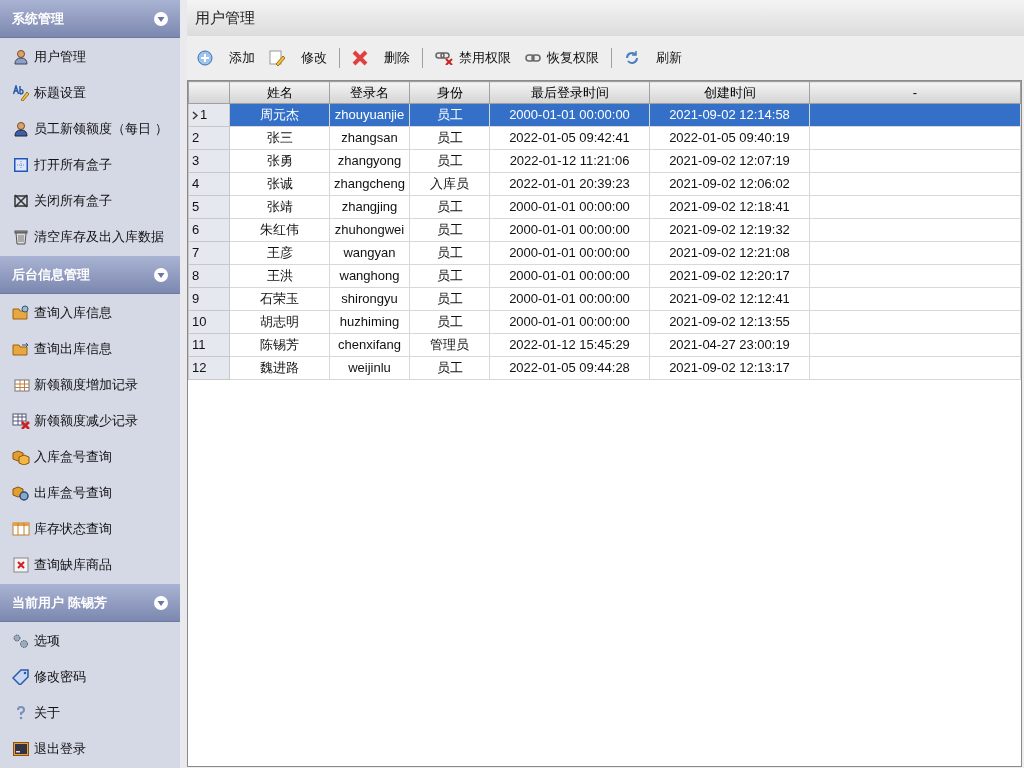 This screenshot has height=768, width=1024. Describe the element at coordinates (729, 207) in the screenshot. I see `table-cell: 2021-09-02 12:18:41` at that location.